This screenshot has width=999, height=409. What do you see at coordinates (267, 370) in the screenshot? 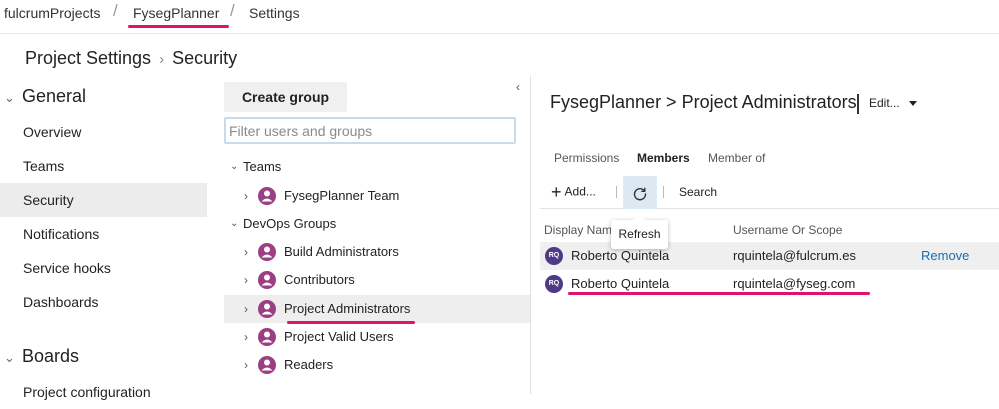
I see `group-icon` at bounding box center [267, 370].